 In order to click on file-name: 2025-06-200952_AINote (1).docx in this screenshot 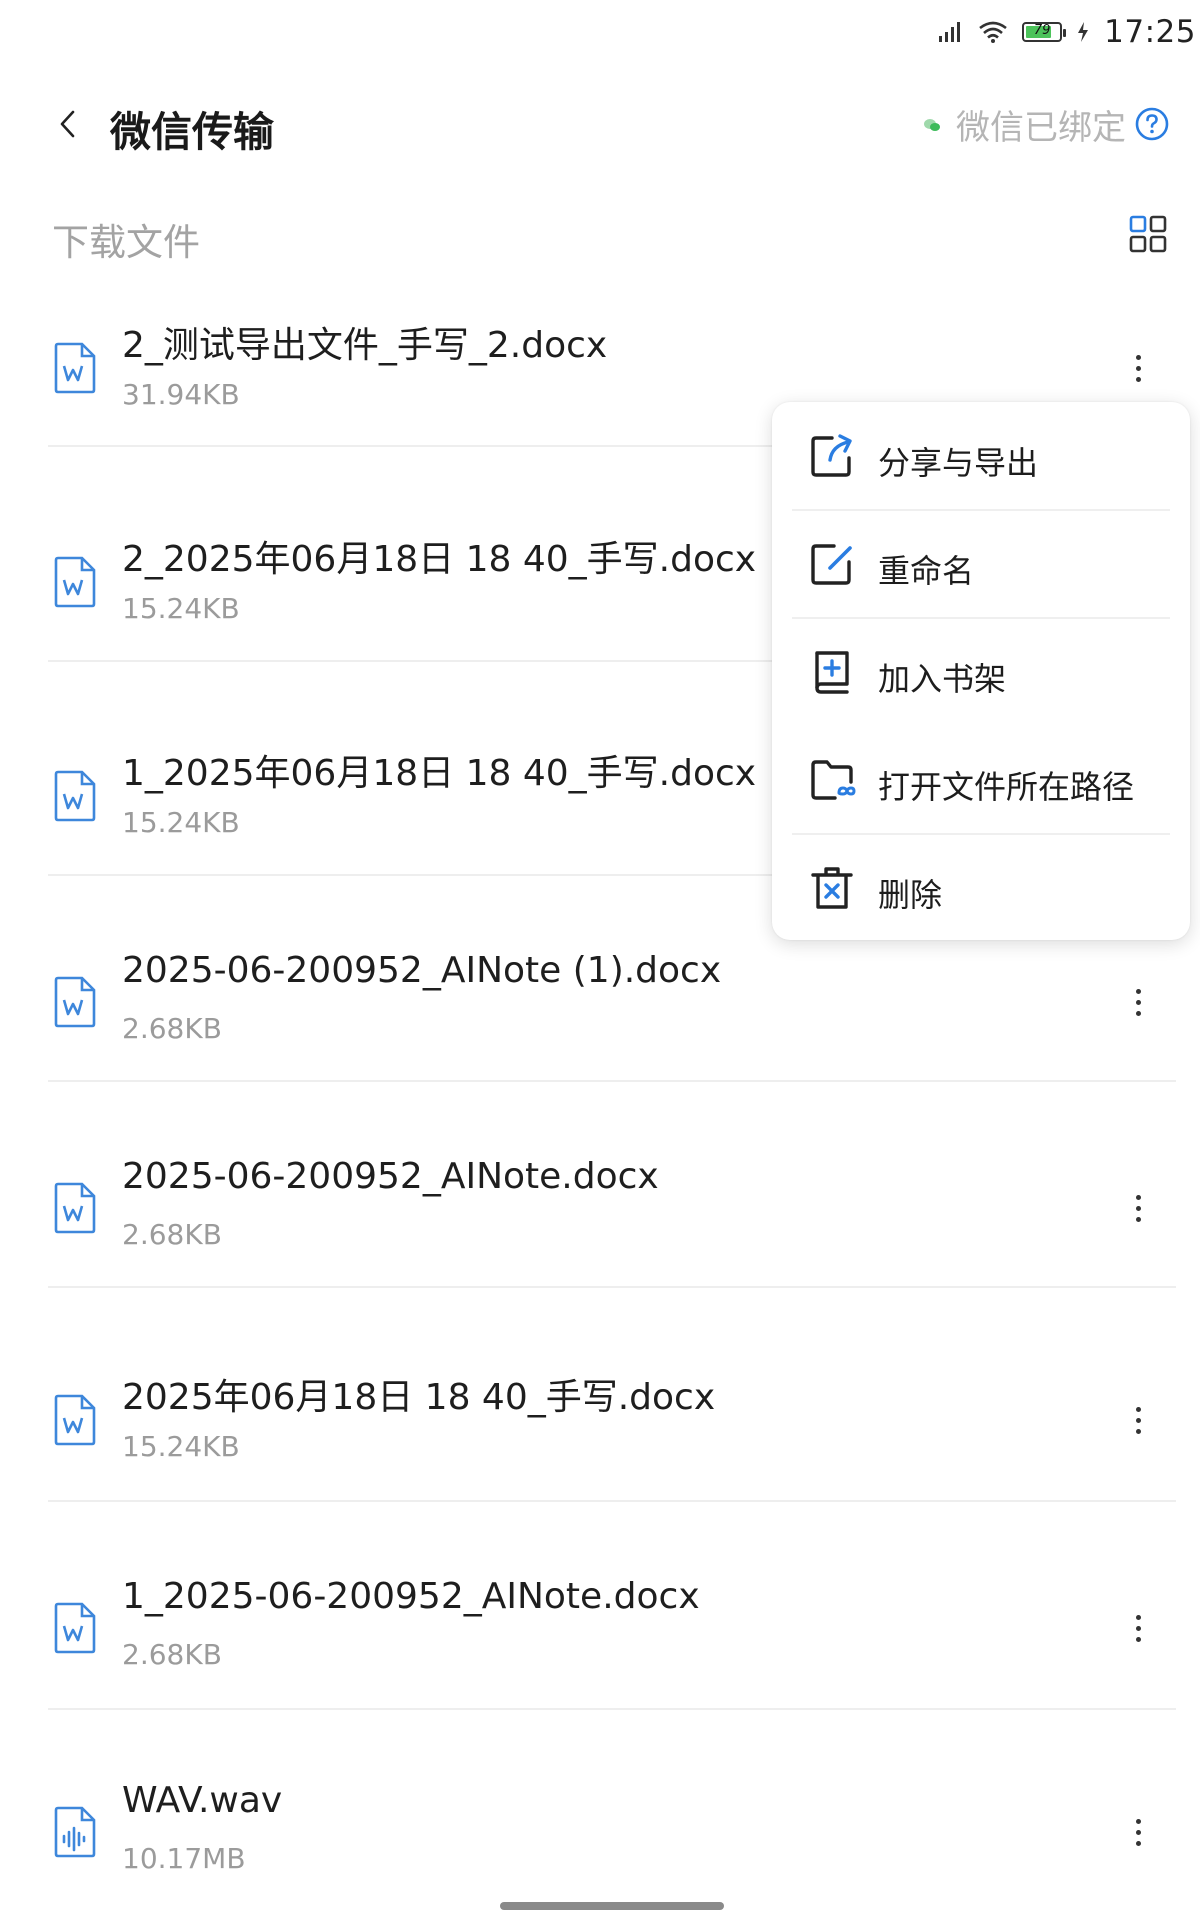, I will do `click(422, 970)`.